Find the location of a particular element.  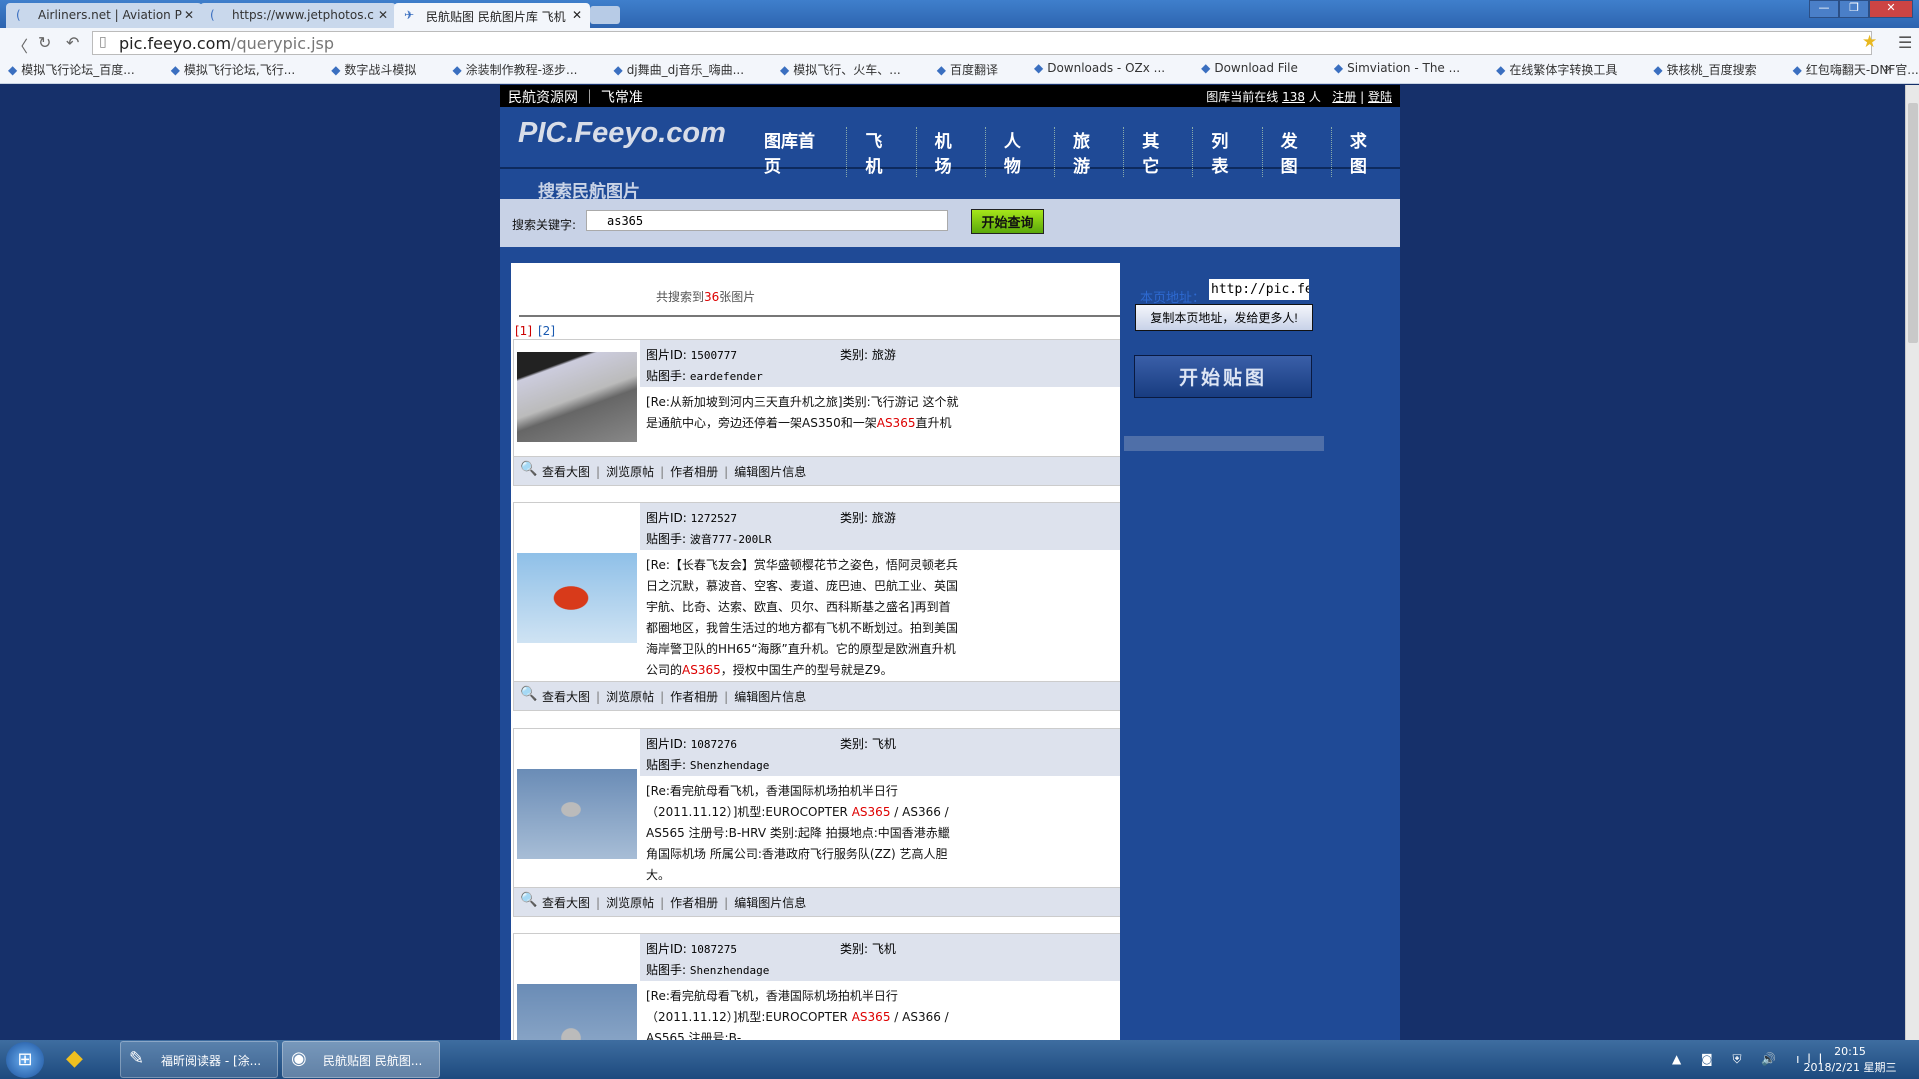

bookmark-item: ◆ 铁核桃_百度搜索 is located at coordinates (1713, 72).